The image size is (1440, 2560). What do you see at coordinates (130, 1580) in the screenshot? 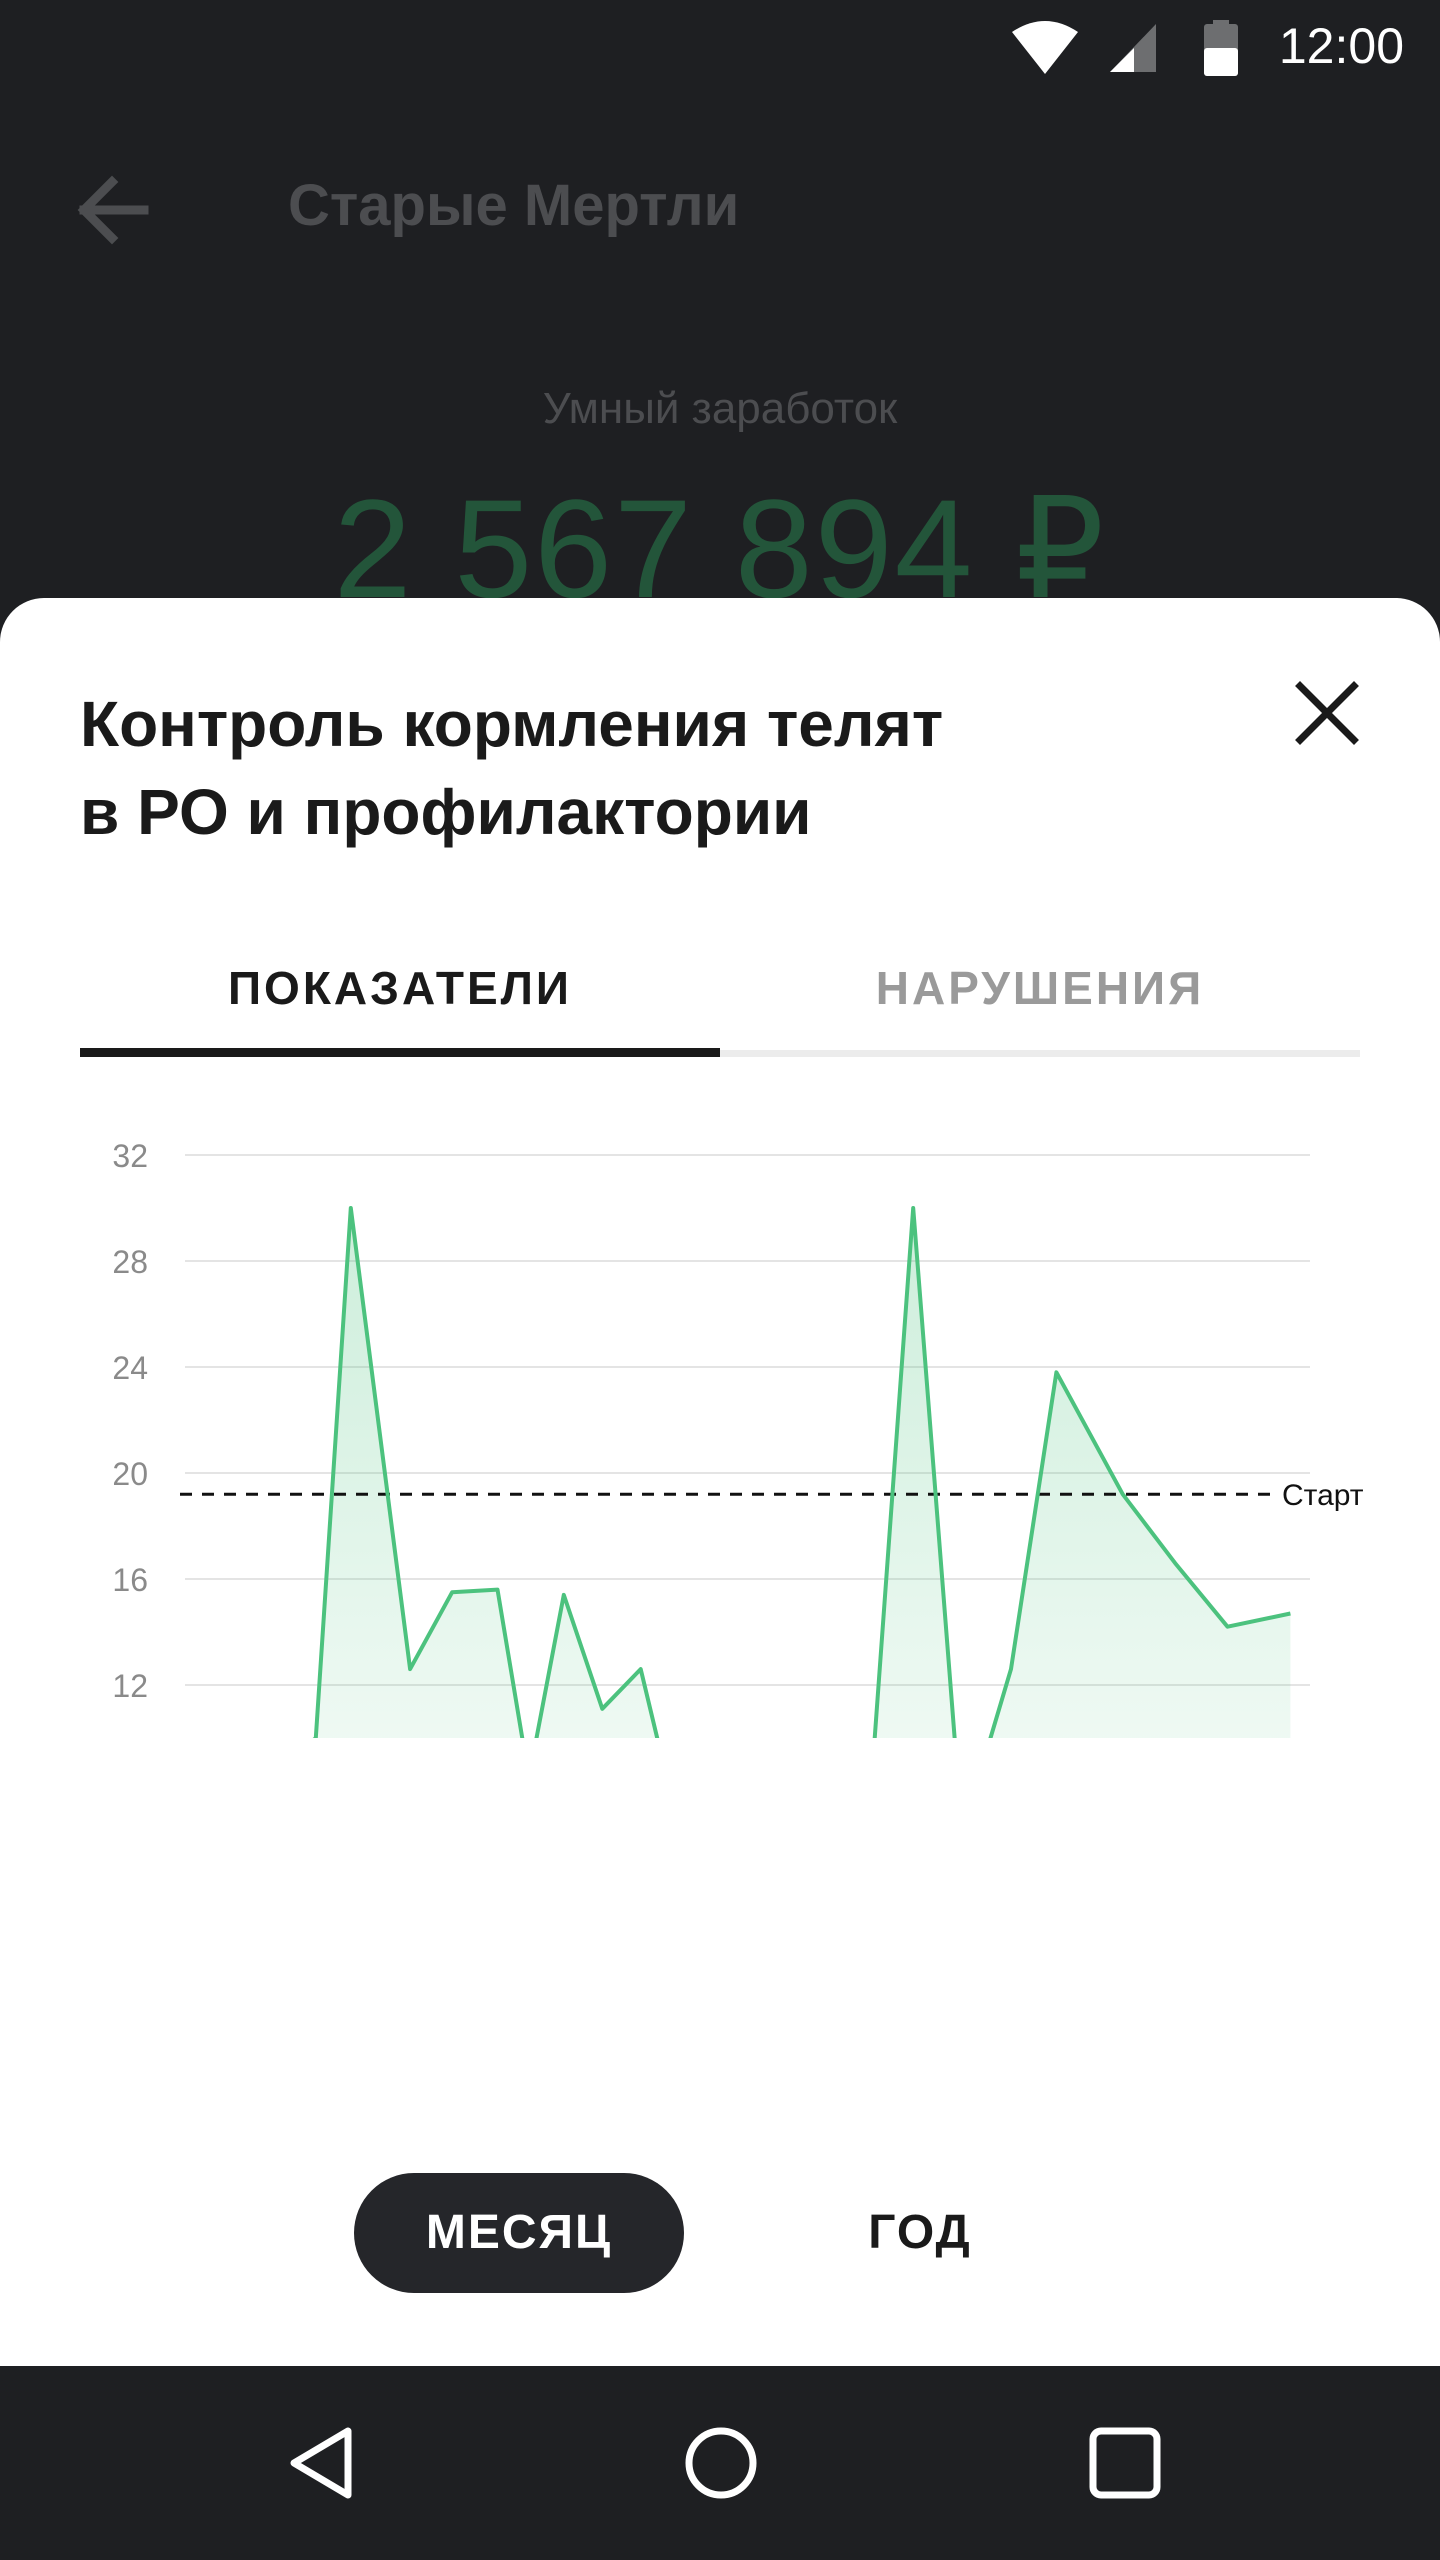
I see `y-tick-label: 16` at bounding box center [130, 1580].